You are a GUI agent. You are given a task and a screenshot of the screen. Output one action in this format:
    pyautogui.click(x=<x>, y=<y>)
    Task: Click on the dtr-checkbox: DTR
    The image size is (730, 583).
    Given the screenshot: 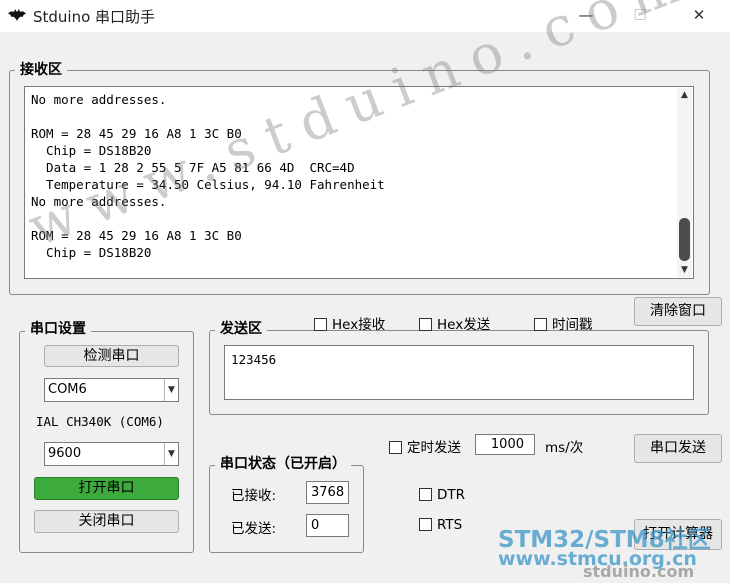 What is the action you would take?
    pyautogui.click(x=442, y=495)
    